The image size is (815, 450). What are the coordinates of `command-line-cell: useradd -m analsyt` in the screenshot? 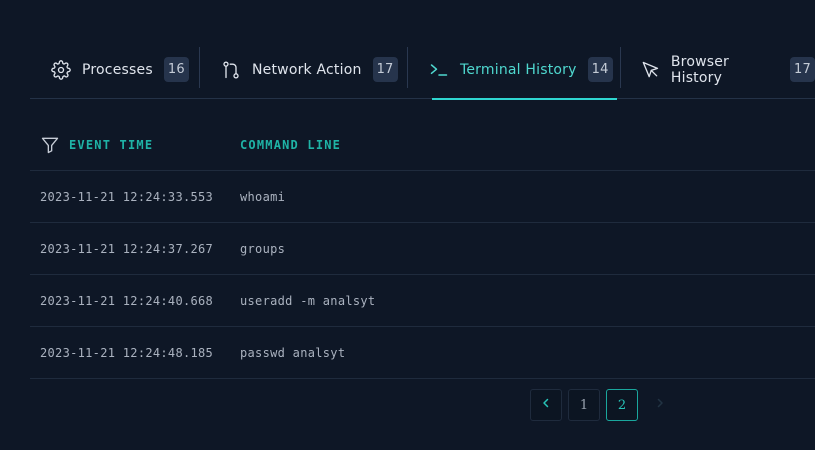 It's located at (308, 300).